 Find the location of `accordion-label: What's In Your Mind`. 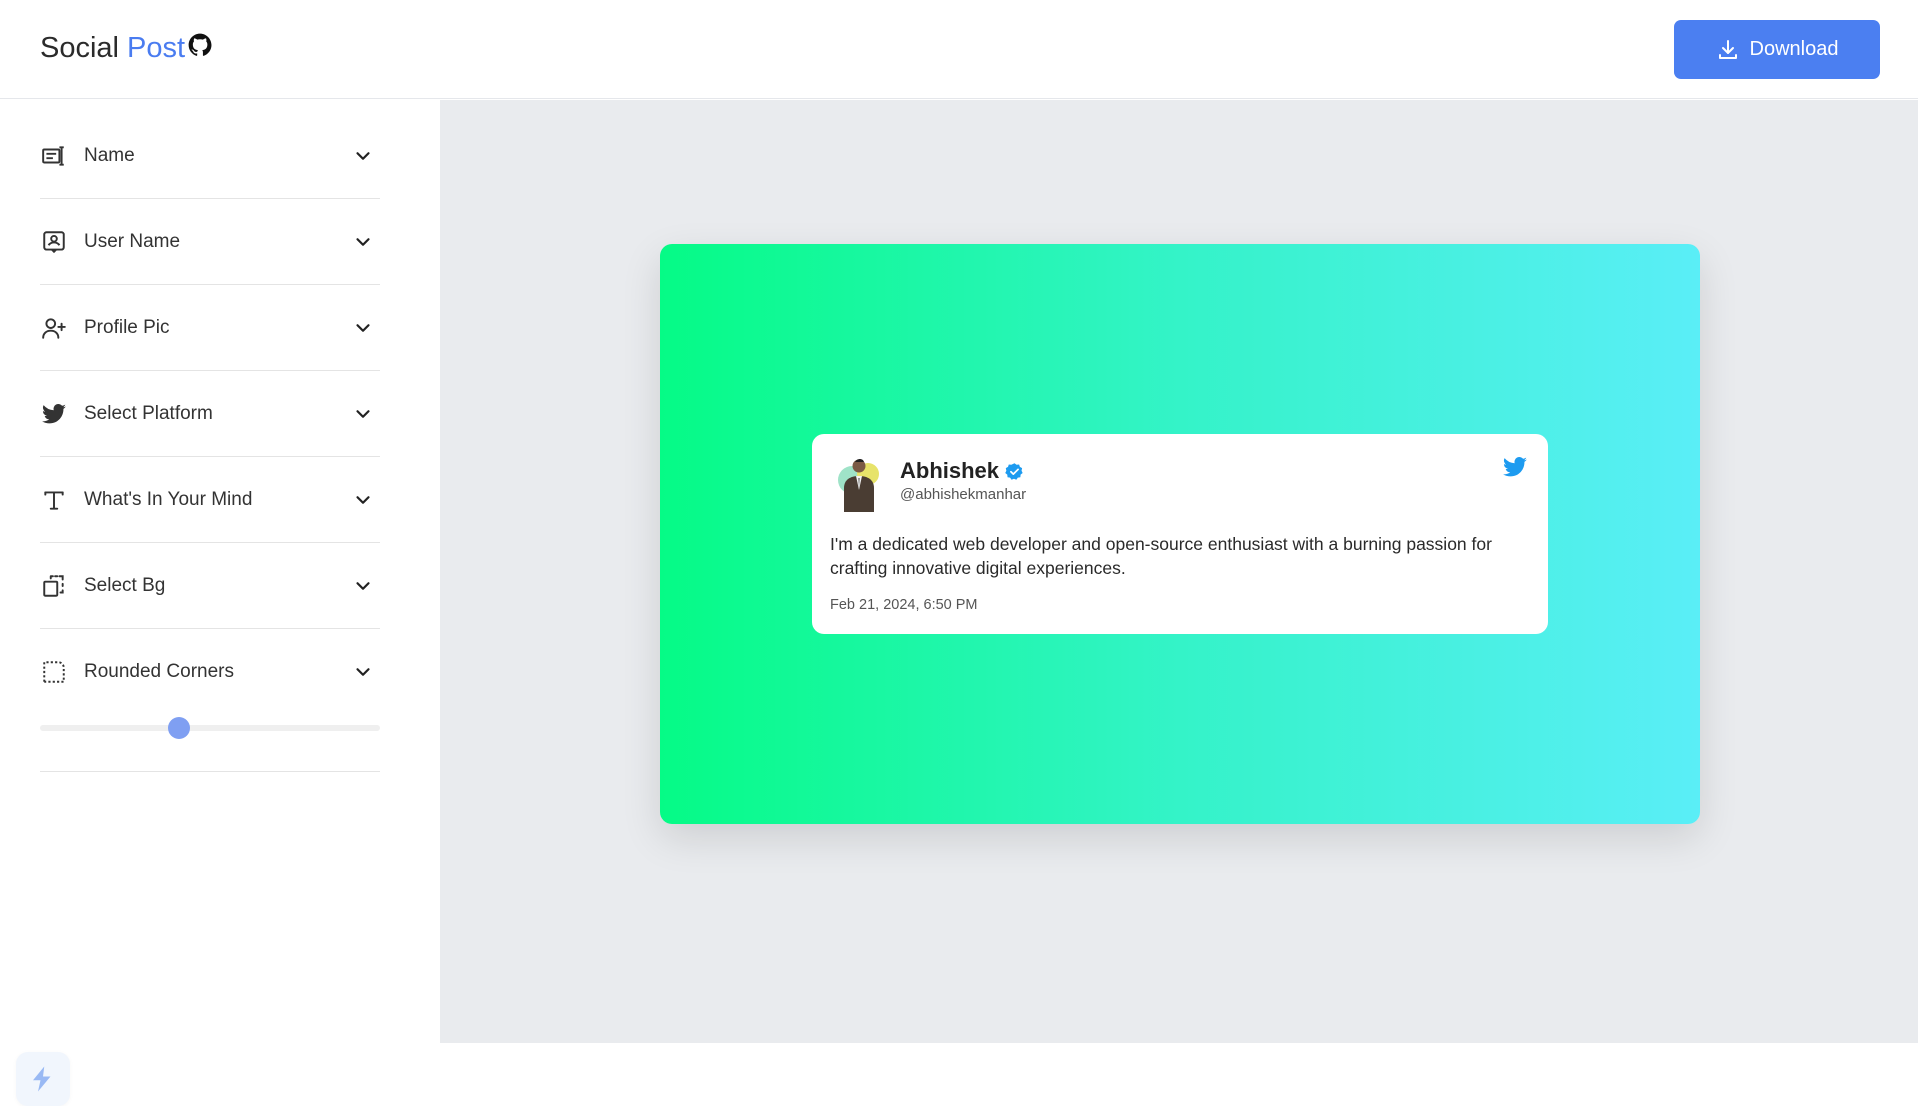

accordion-label: What's In Your Mind is located at coordinates (168, 499).